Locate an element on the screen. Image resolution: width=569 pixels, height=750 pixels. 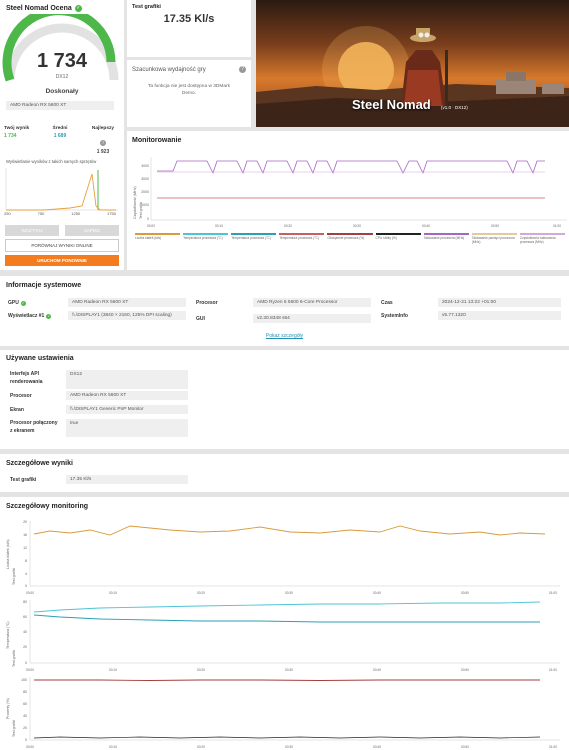
test-result-value: 17.35 Kl/s is located at coordinates (189, 19).